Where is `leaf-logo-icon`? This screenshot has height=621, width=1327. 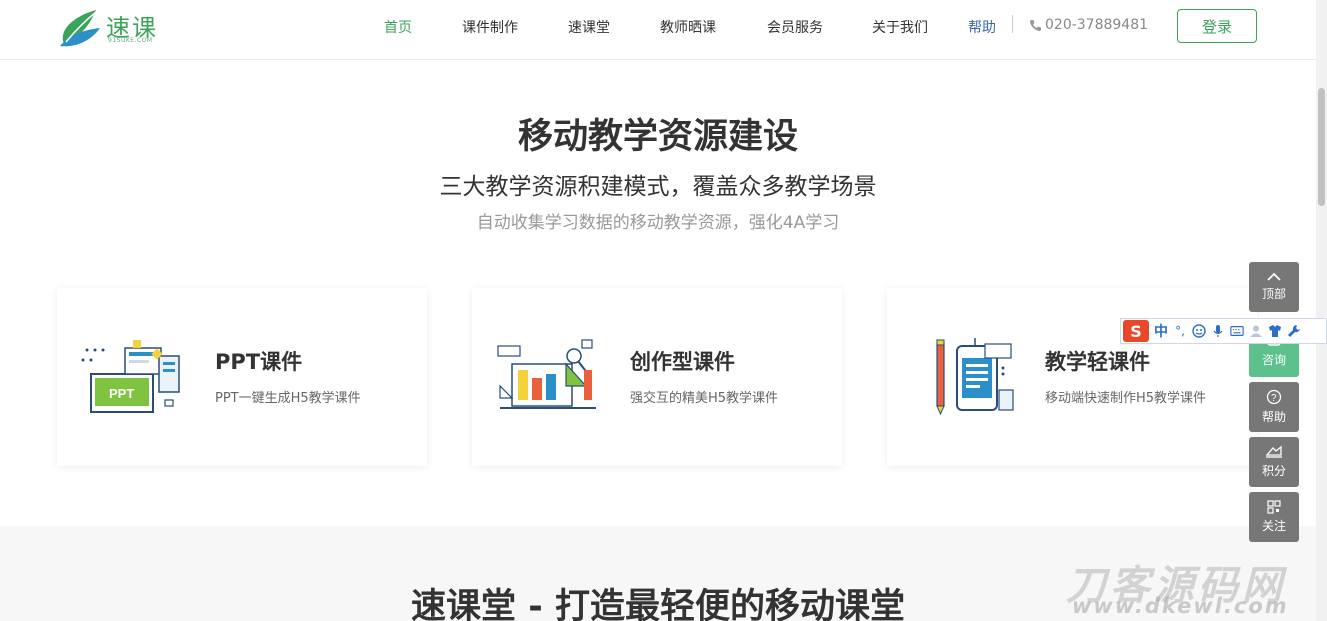 leaf-logo-icon is located at coordinates (80, 28).